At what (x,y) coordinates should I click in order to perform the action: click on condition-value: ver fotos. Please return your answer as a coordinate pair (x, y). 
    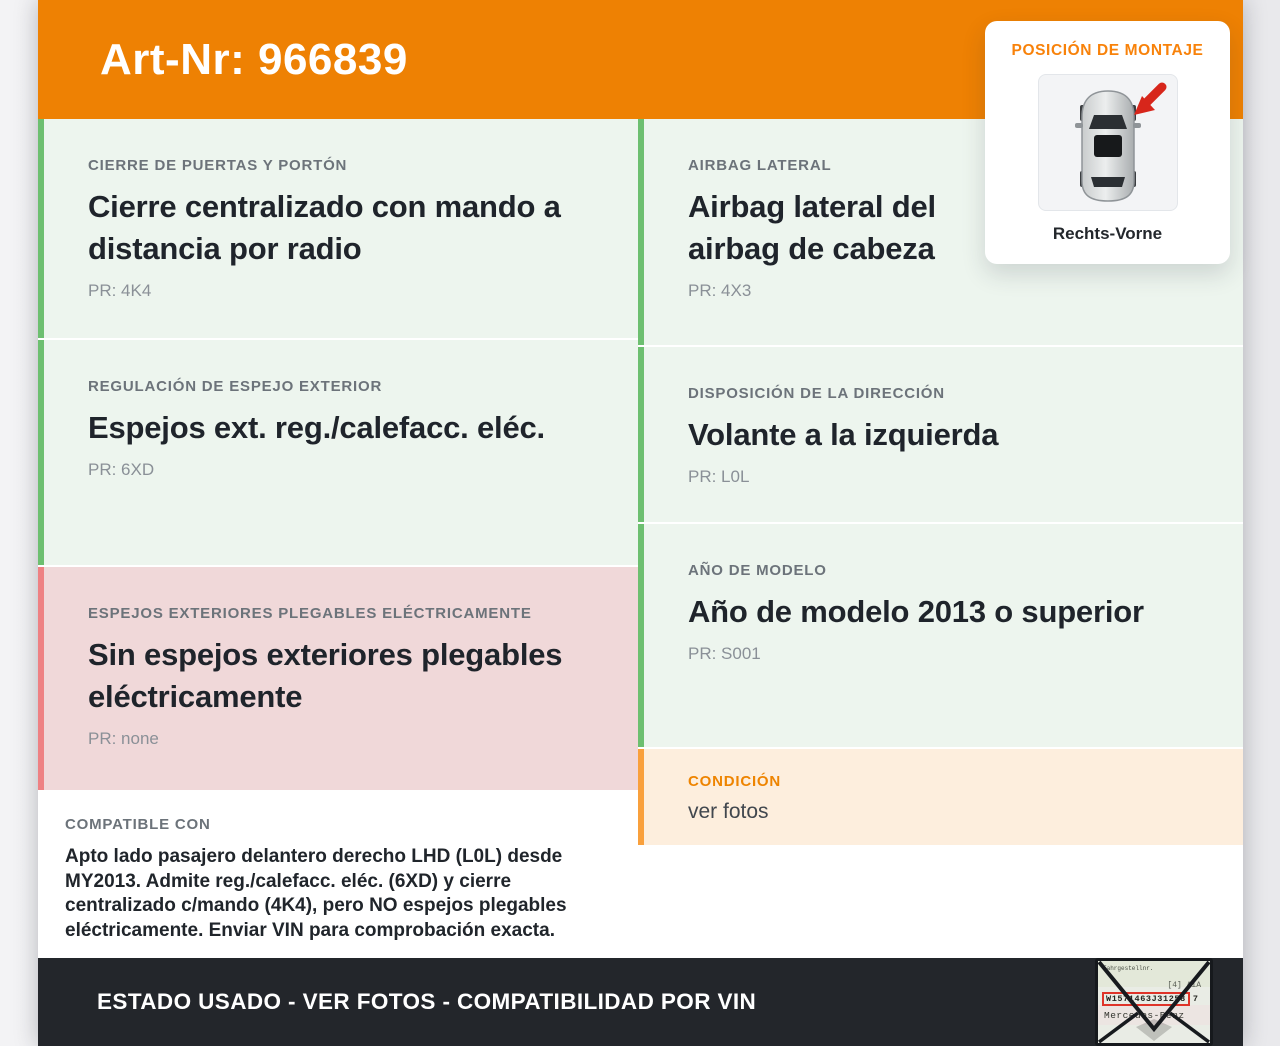
    Looking at the image, I should click on (728, 811).